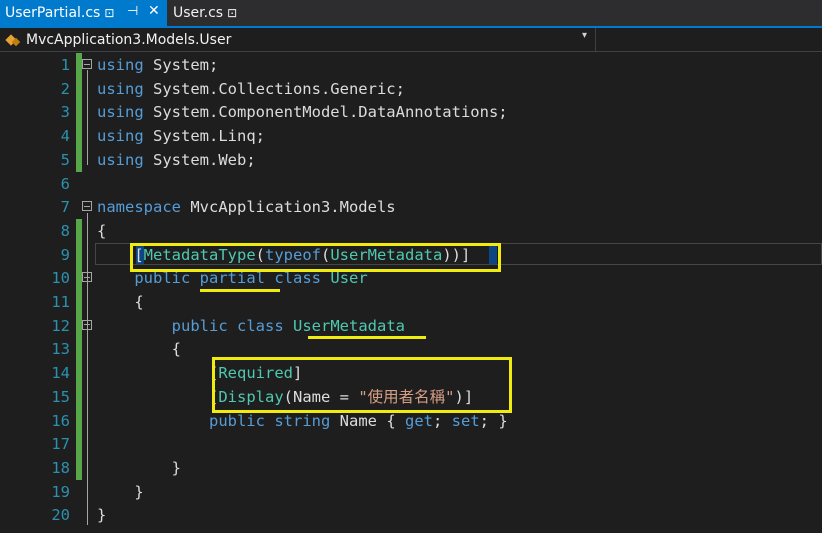 The height and width of the screenshot is (533, 822). What do you see at coordinates (14, 40) in the screenshot?
I see `class-icon` at bounding box center [14, 40].